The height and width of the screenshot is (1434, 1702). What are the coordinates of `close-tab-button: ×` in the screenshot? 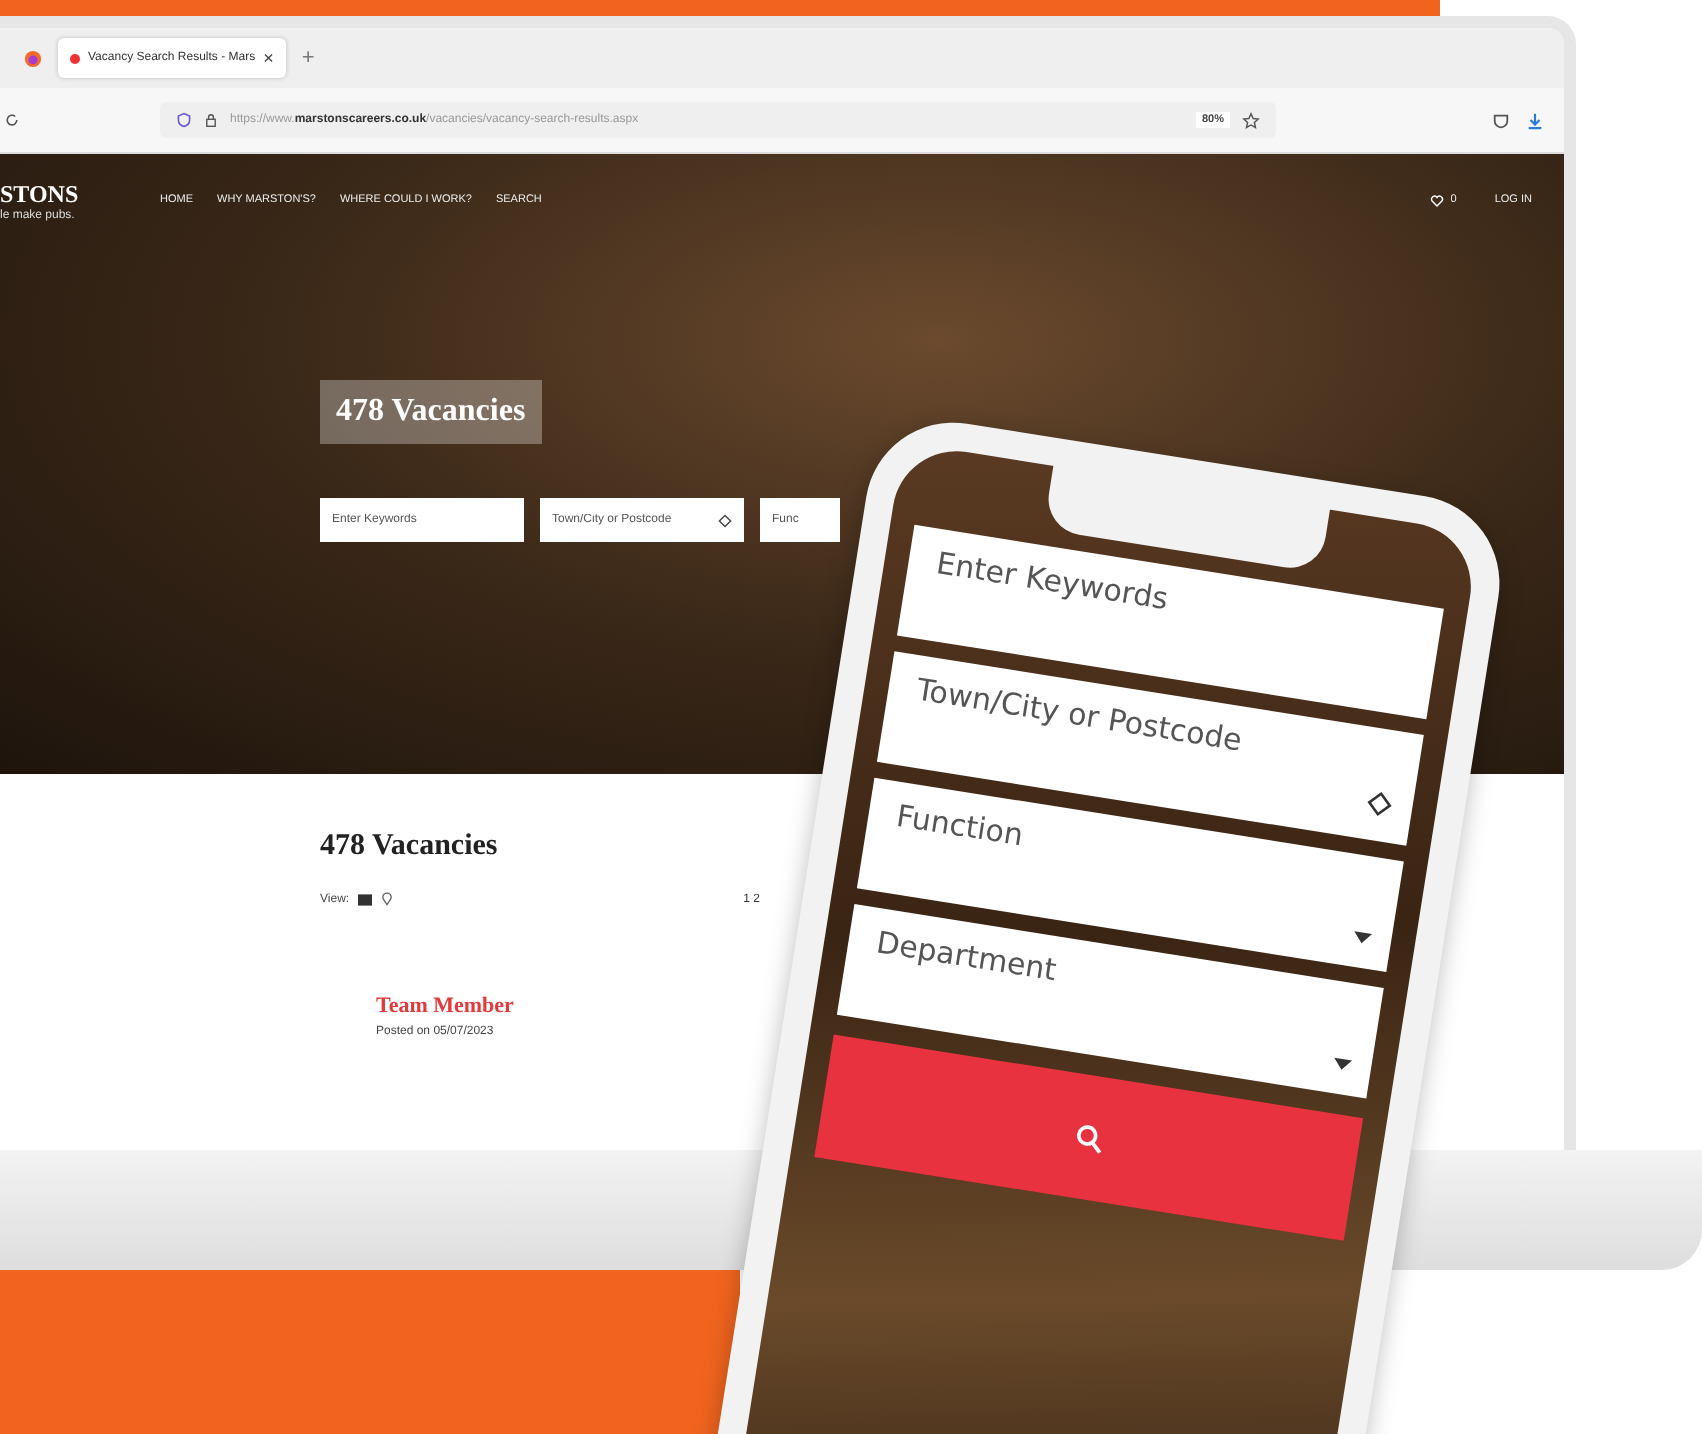 It's located at (268, 58).